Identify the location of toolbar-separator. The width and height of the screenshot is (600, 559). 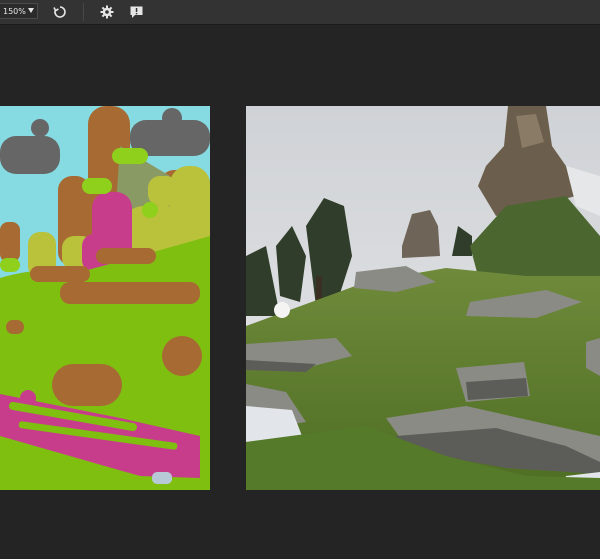
(83, 12).